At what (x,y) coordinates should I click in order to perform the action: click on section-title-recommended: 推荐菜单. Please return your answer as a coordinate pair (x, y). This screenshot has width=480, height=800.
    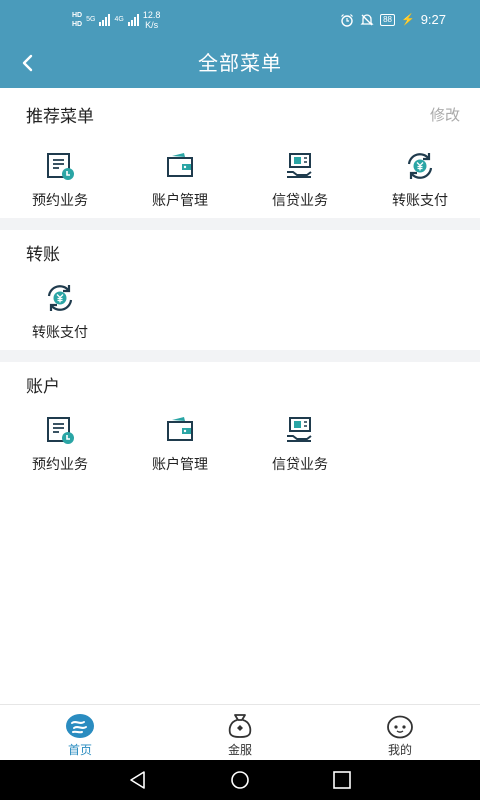
    Looking at the image, I should click on (60, 117).